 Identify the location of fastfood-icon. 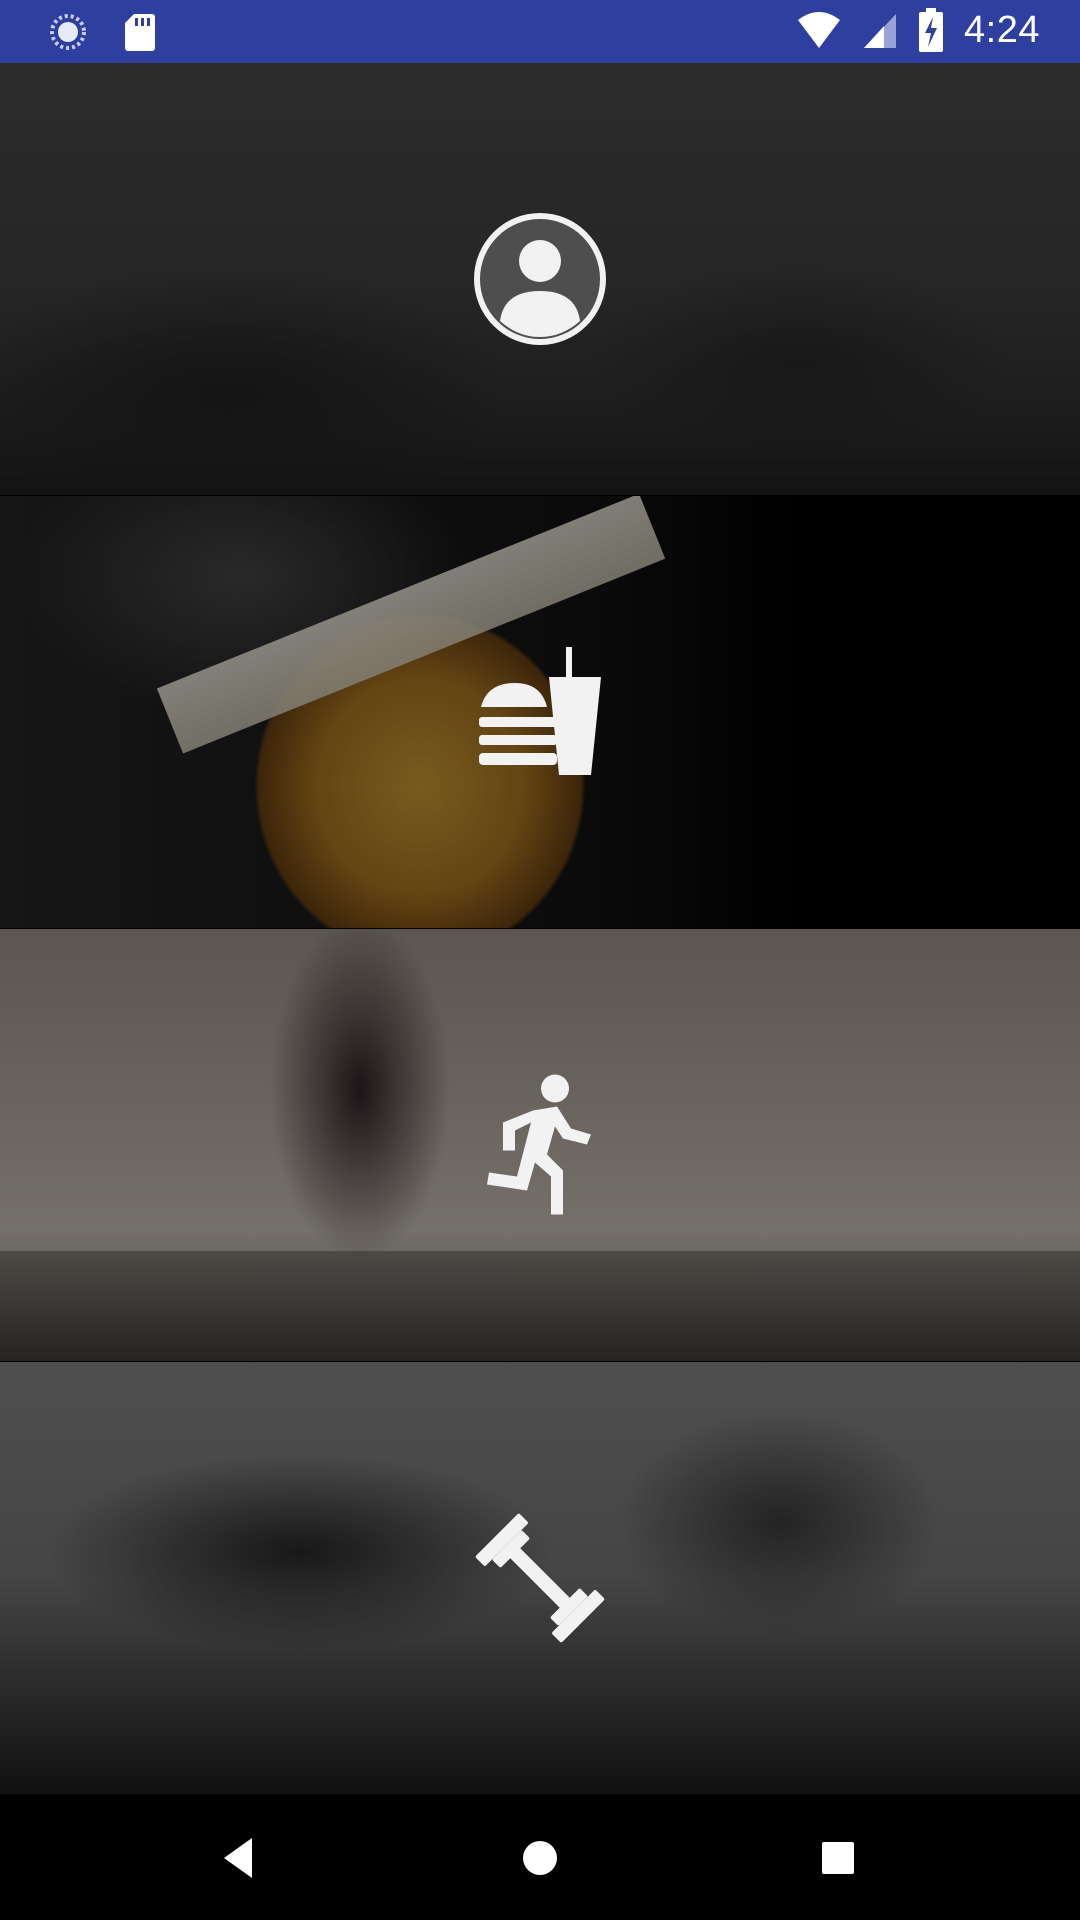
(540, 711).